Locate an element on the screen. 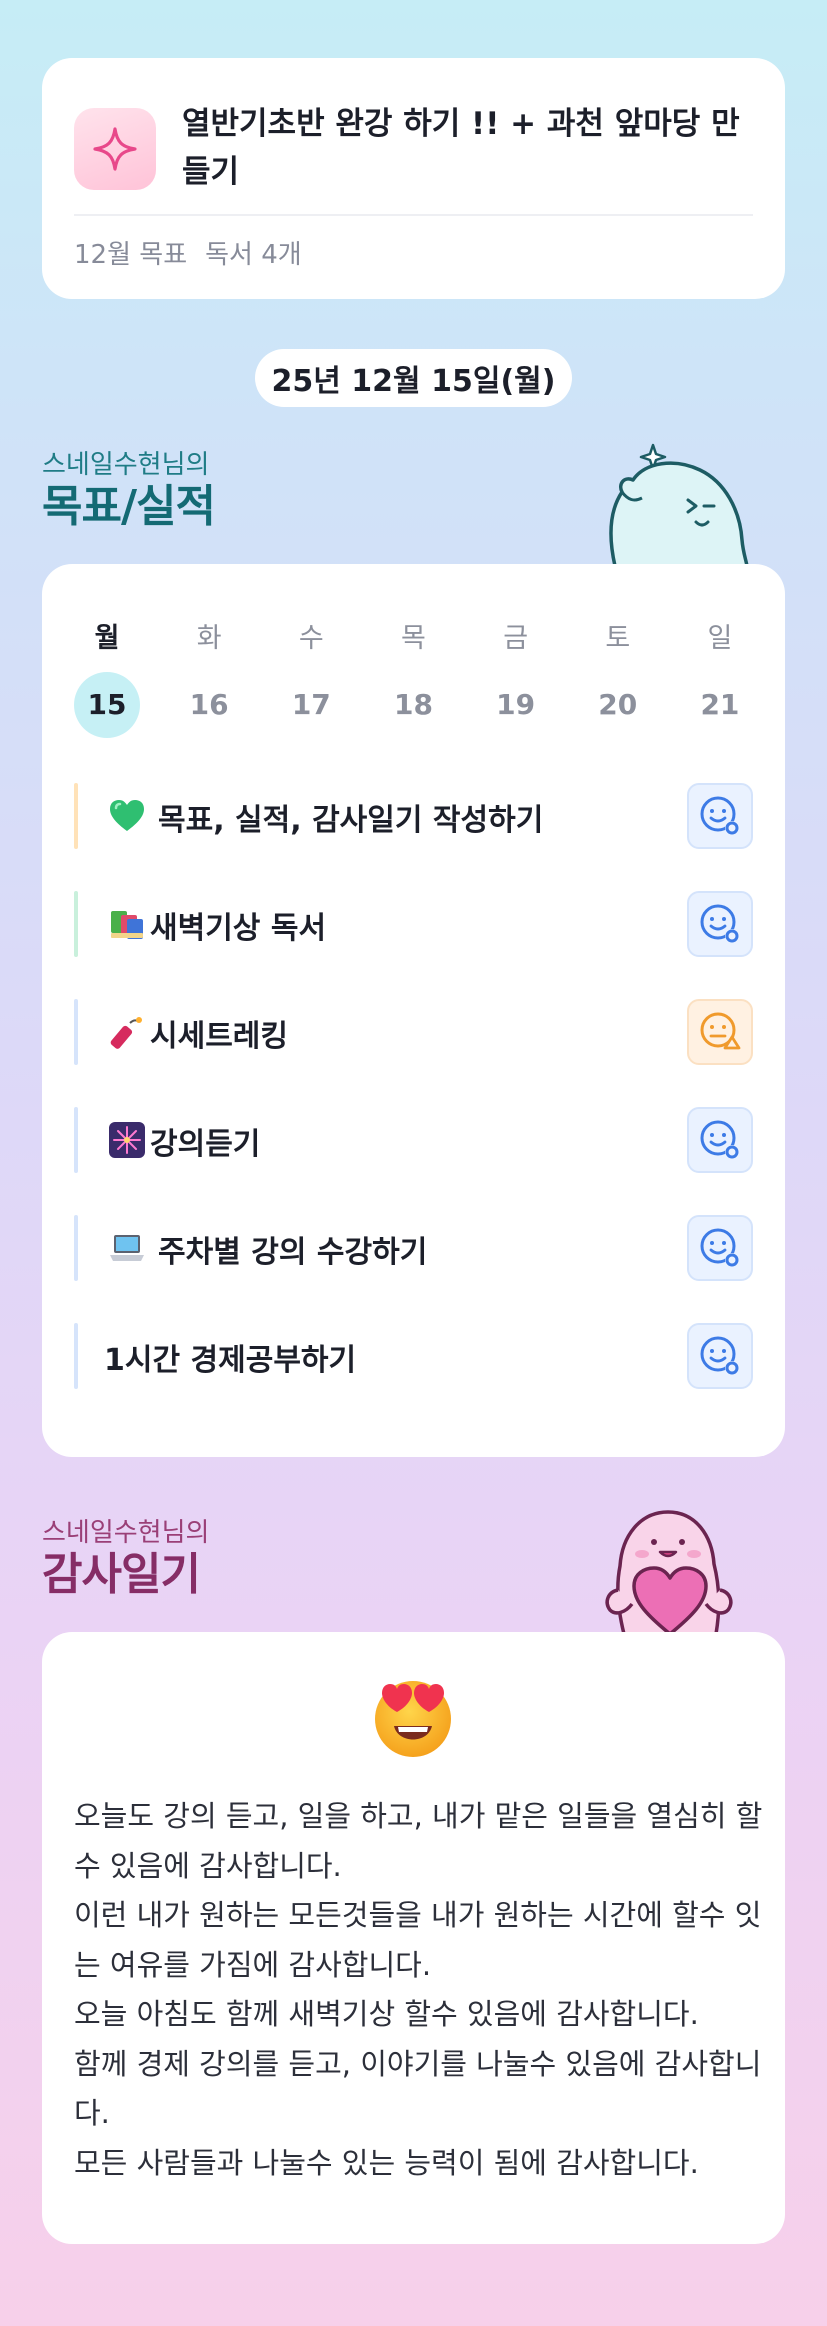 The height and width of the screenshot is (2326, 827). fireworks-icon is located at coordinates (127, 1140).